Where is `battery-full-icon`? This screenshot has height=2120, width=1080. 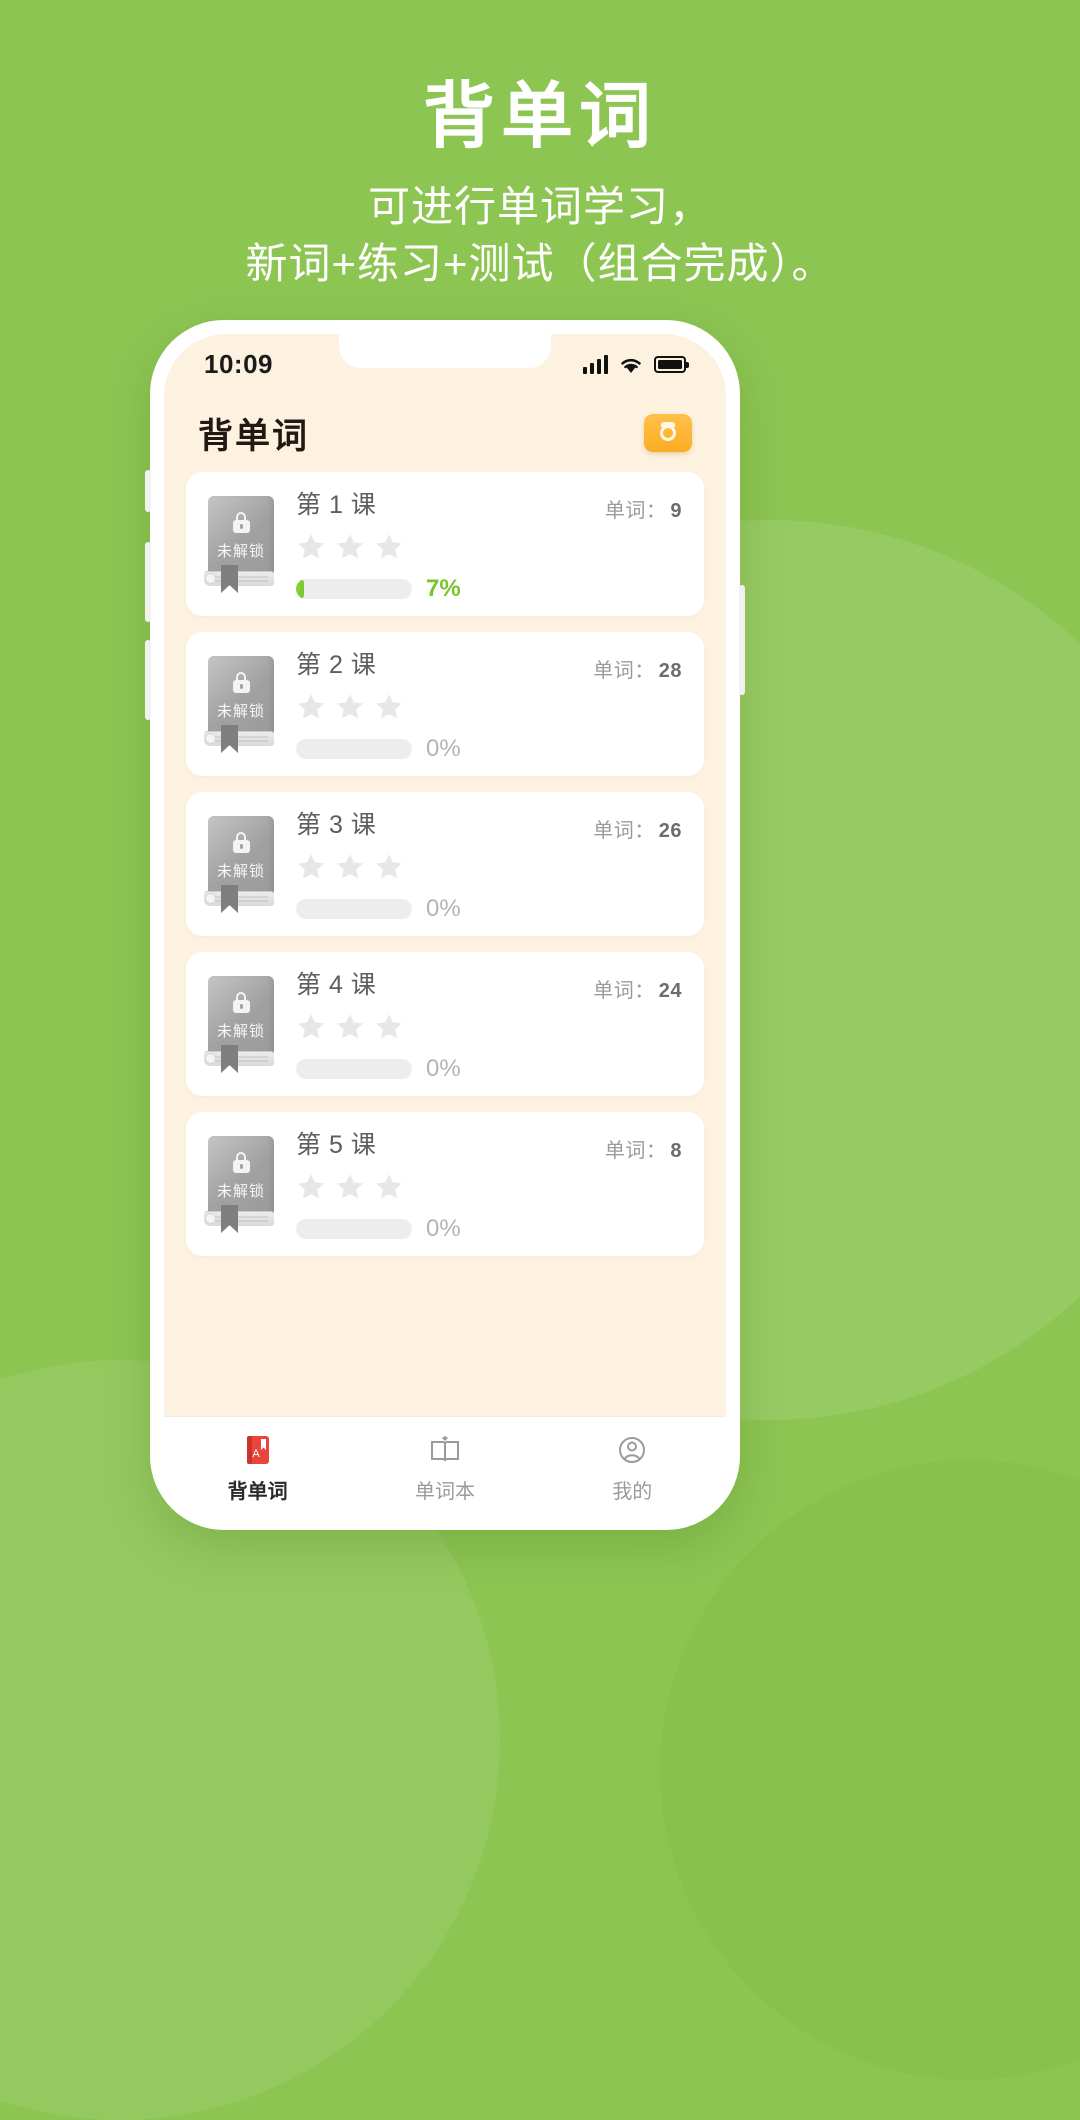 battery-full-icon is located at coordinates (671, 364).